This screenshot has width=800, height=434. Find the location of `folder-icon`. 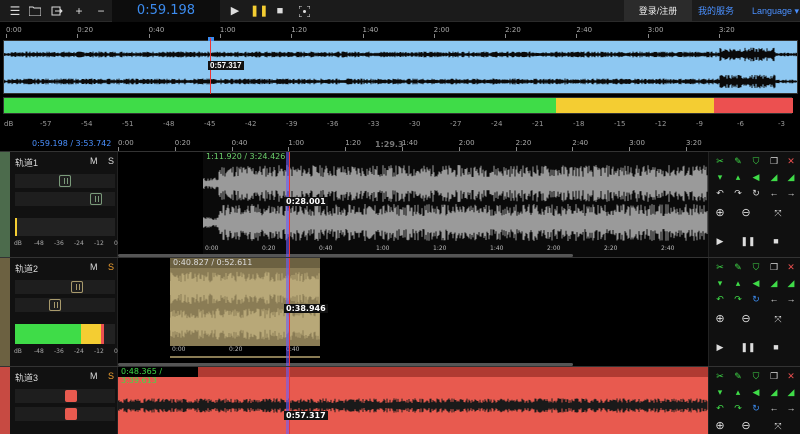

folder-icon is located at coordinates (35, 11).